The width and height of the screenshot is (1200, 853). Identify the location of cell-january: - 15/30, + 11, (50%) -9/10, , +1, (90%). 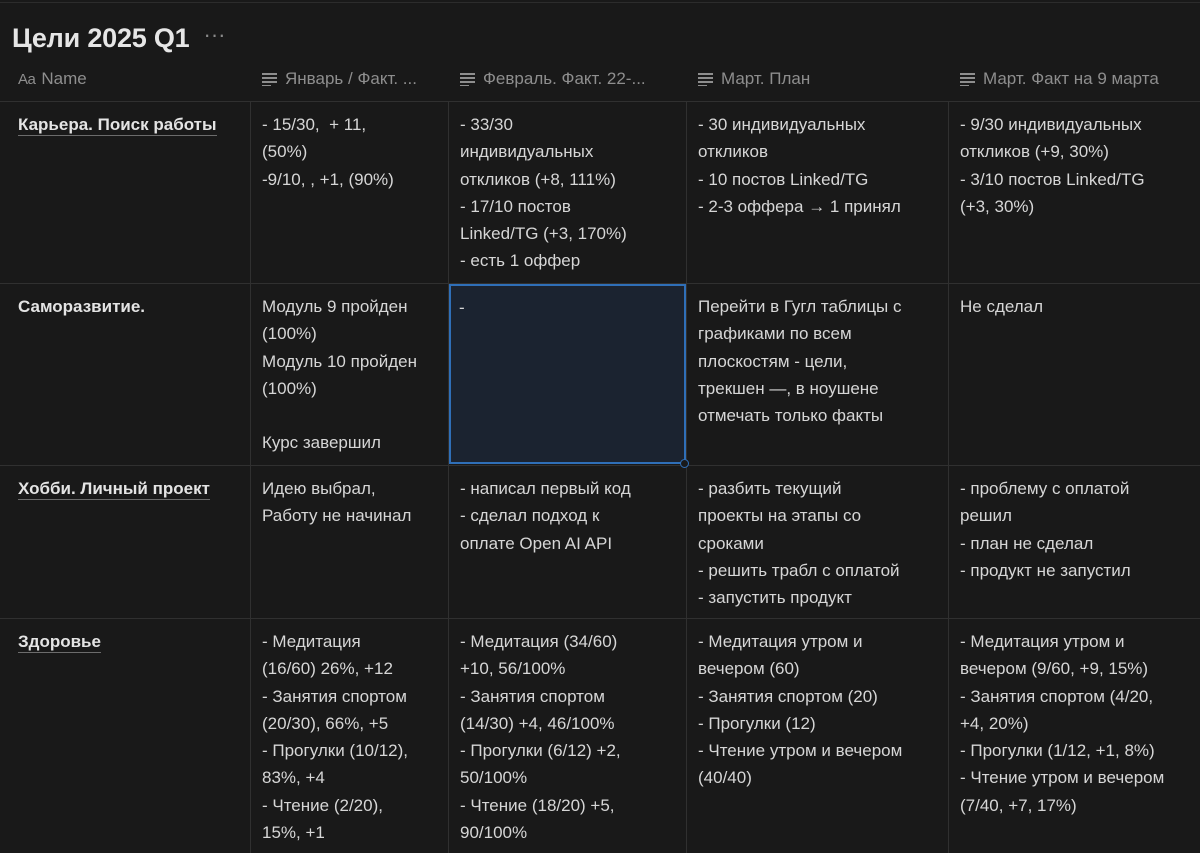
(350, 192).